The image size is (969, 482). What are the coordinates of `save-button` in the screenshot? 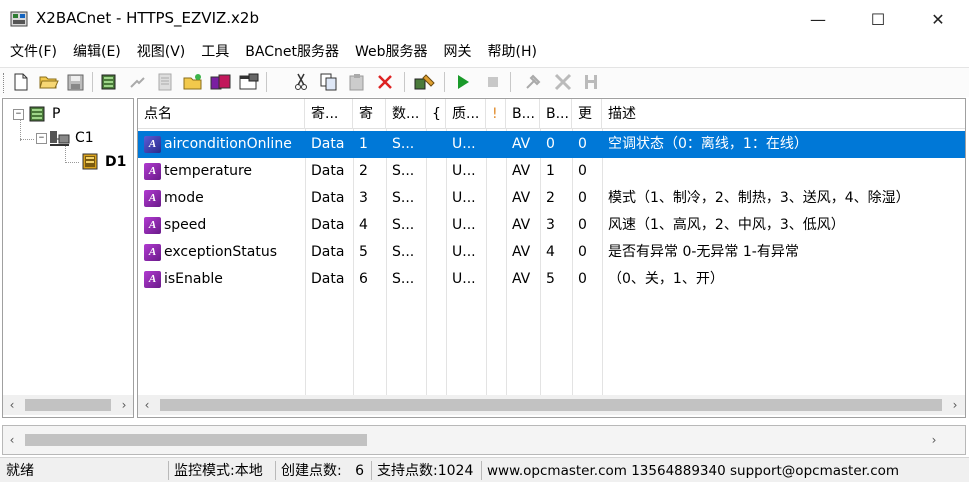 It's located at (75, 82).